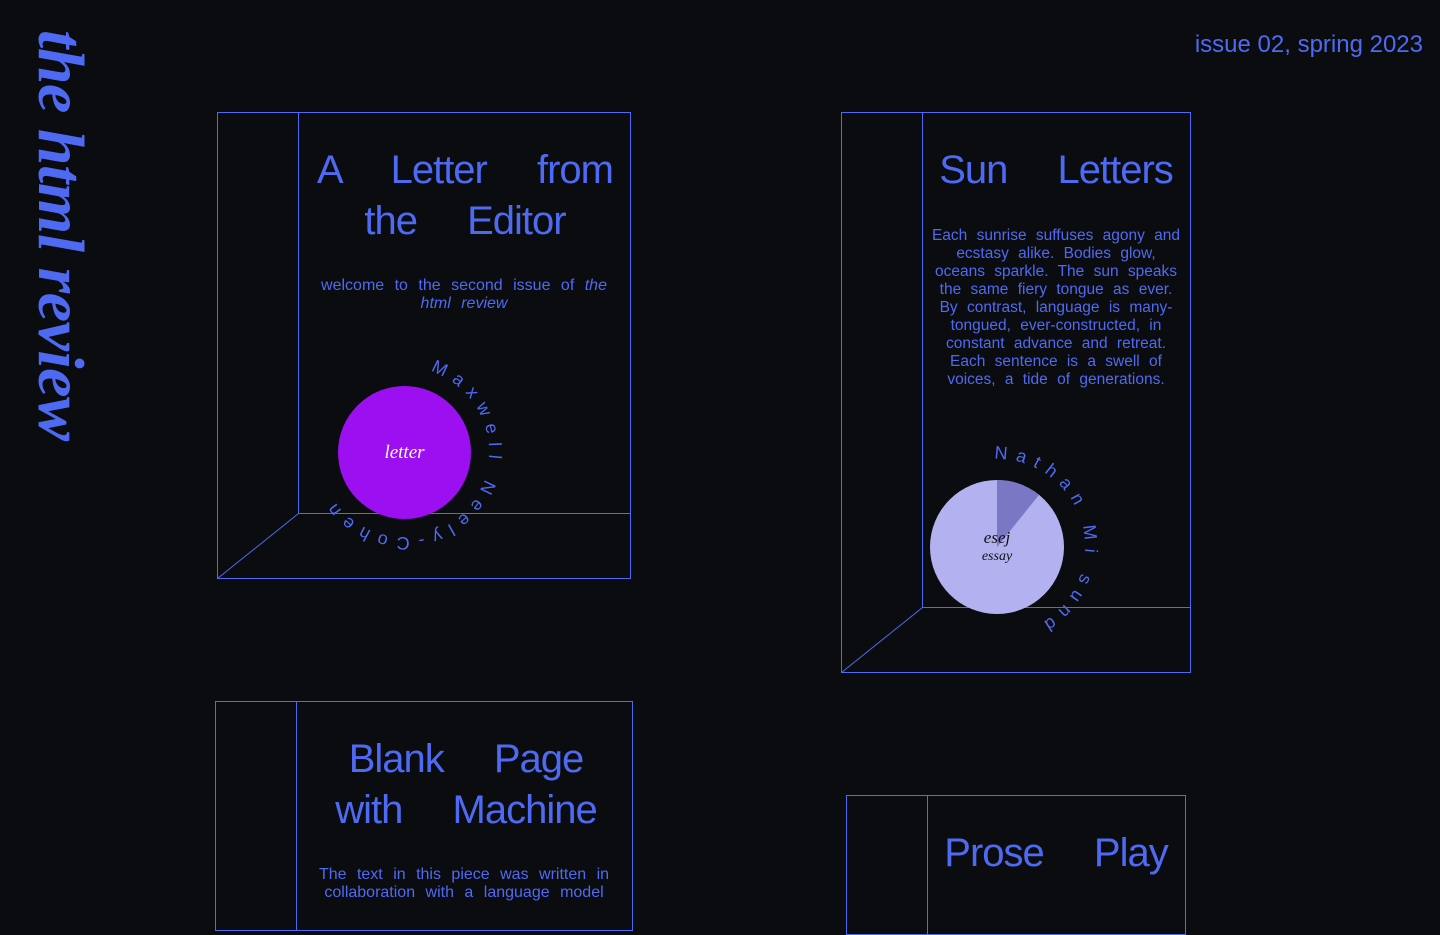 This screenshot has height=935, width=1440. I want to click on badge-label-secondary: essay, so click(997, 556).